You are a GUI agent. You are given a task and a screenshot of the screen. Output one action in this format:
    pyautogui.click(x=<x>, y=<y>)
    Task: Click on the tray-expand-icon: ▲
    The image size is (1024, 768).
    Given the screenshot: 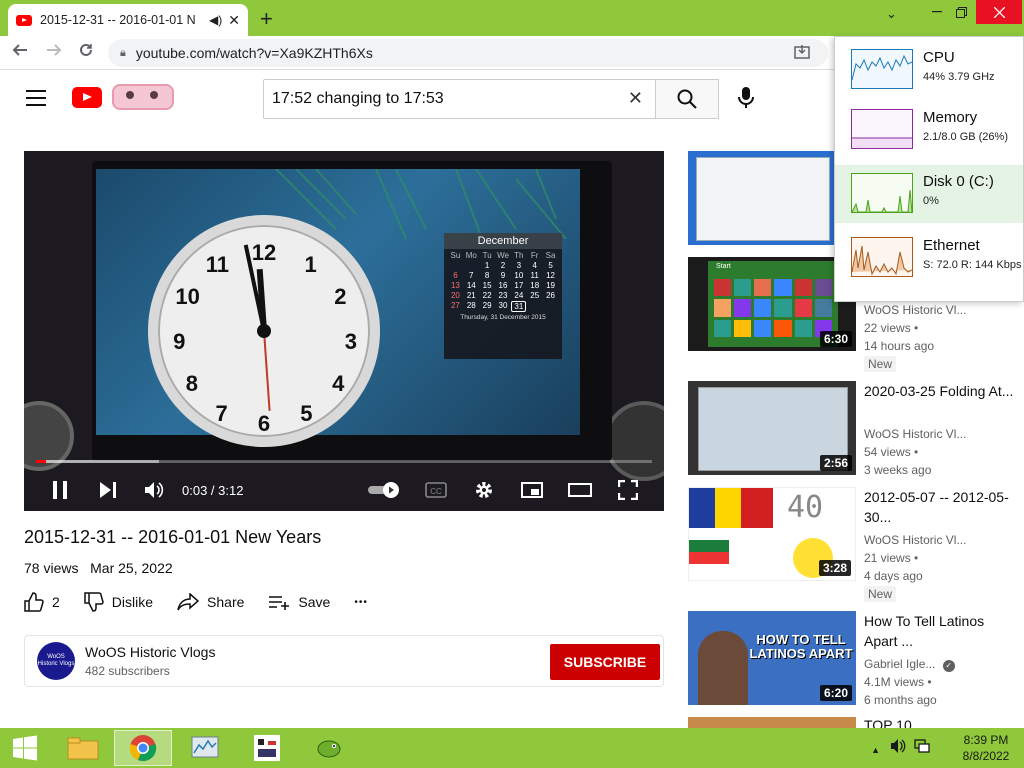 What is the action you would take?
    pyautogui.click(x=875, y=750)
    